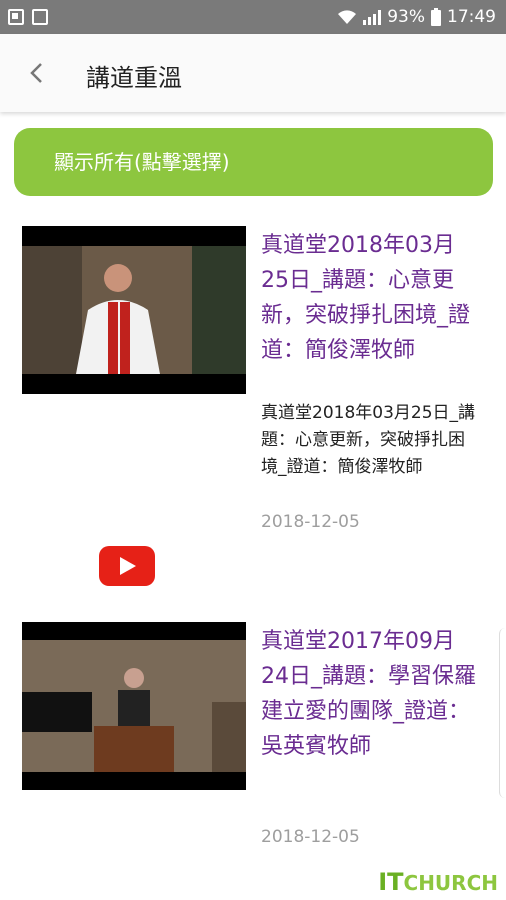 The width and height of the screenshot is (506, 900). I want to click on status-indicators: 93% 17:49, so click(416, 17).